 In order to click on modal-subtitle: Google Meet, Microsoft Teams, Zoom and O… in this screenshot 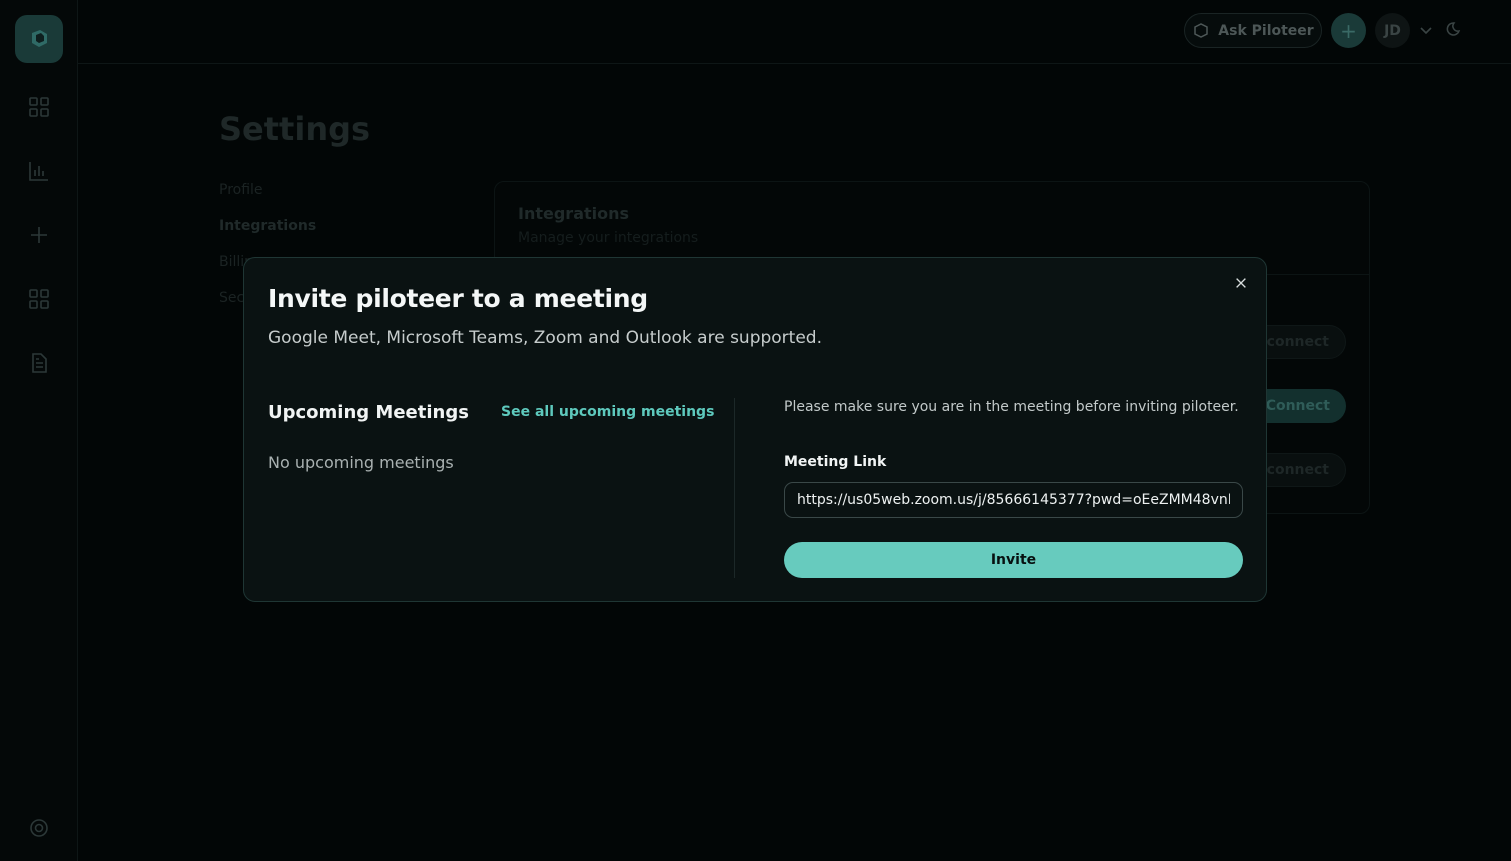, I will do `click(545, 338)`.